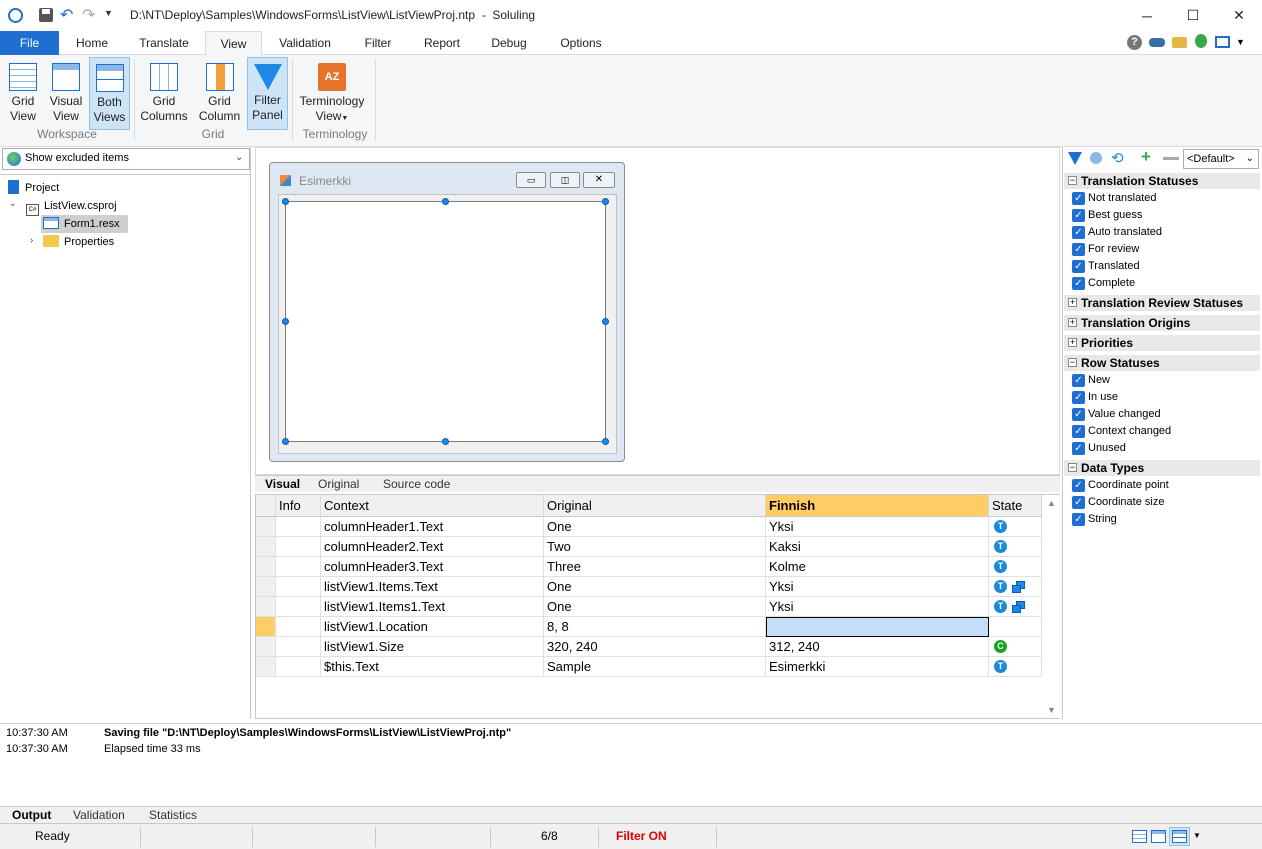 The height and width of the screenshot is (849, 1262). Describe the element at coordinates (432, 567) in the screenshot. I see `cell-context: columnHeader3.Text` at that location.